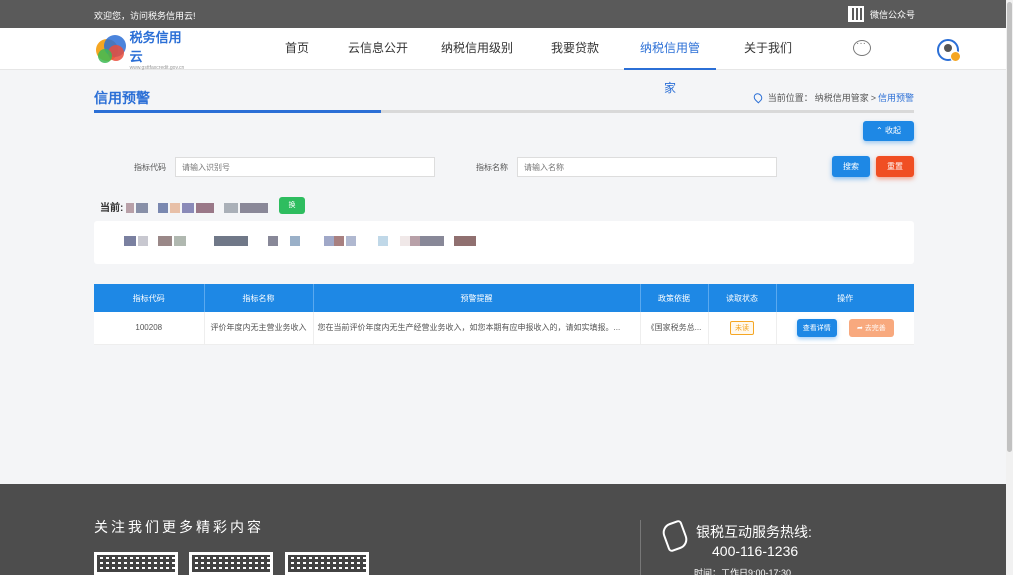 This screenshot has width=1013, height=575. Describe the element at coordinates (755, 551) in the screenshot. I see `hotline-number: 400-116-1236` at that location.